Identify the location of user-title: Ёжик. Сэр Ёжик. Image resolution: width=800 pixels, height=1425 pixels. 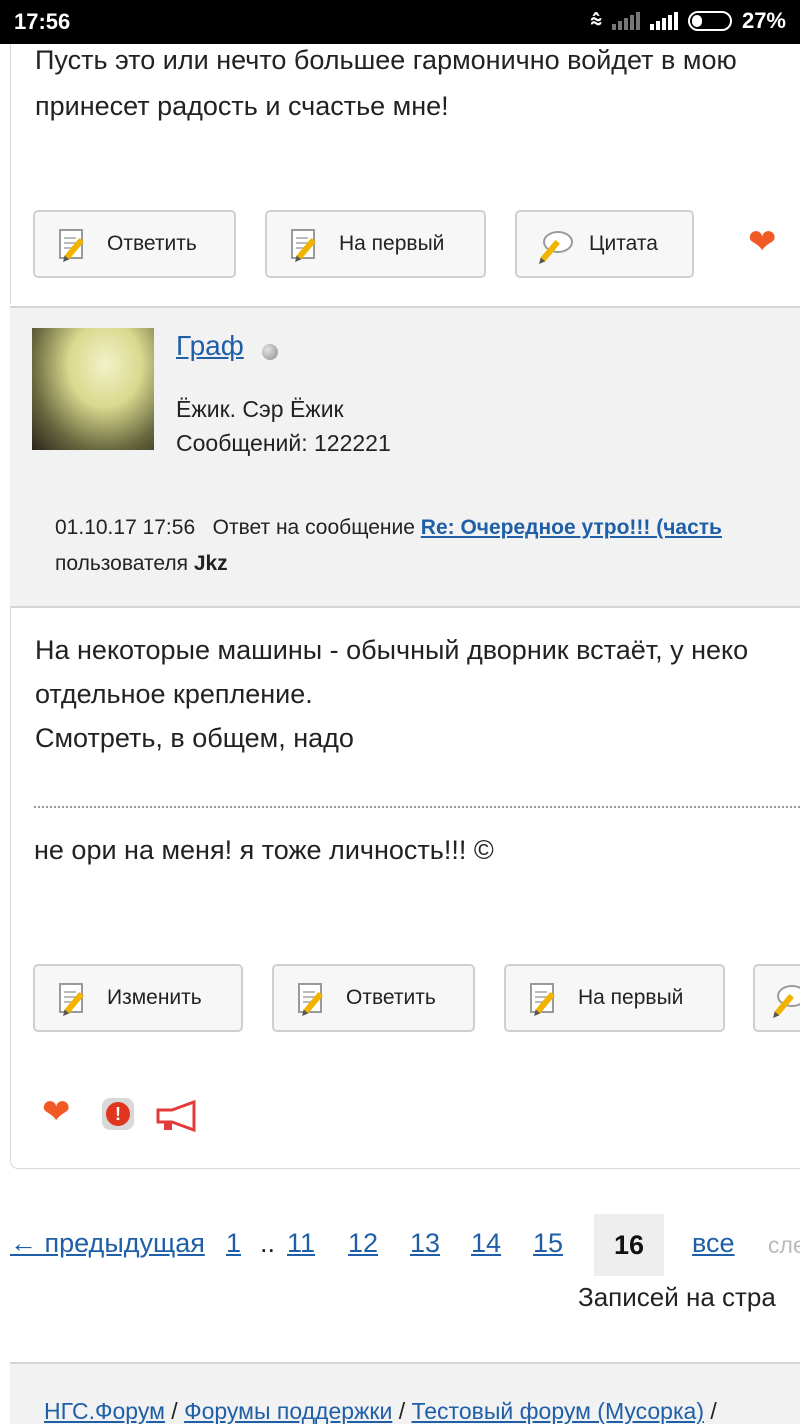
(260, 409).